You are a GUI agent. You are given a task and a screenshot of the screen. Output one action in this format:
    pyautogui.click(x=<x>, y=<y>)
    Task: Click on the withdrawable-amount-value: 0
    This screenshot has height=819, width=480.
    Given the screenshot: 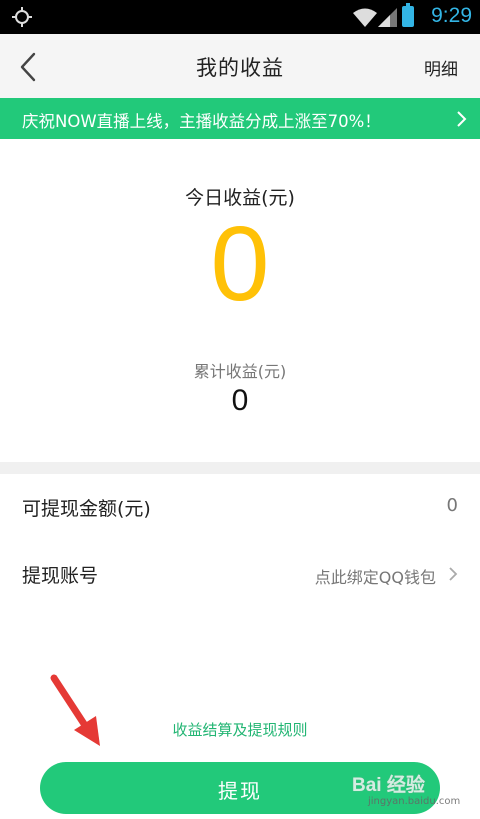 What is the action you would take?
    pyautogui.click(x=452, y=505)
    